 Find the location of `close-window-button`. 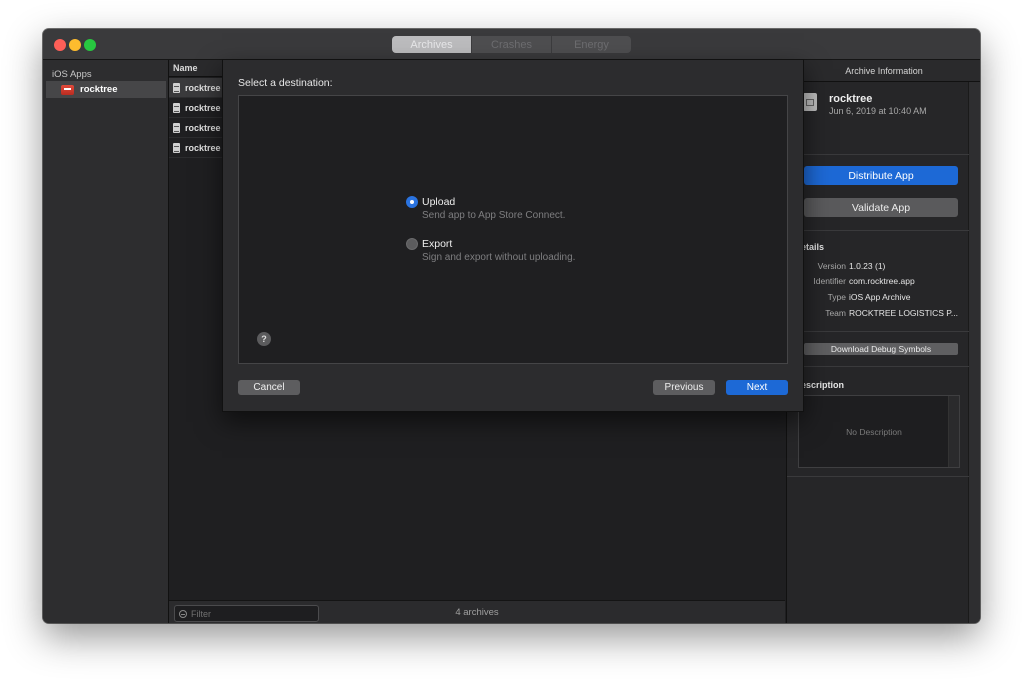

close-window-button is located at coordinates (60, 45).